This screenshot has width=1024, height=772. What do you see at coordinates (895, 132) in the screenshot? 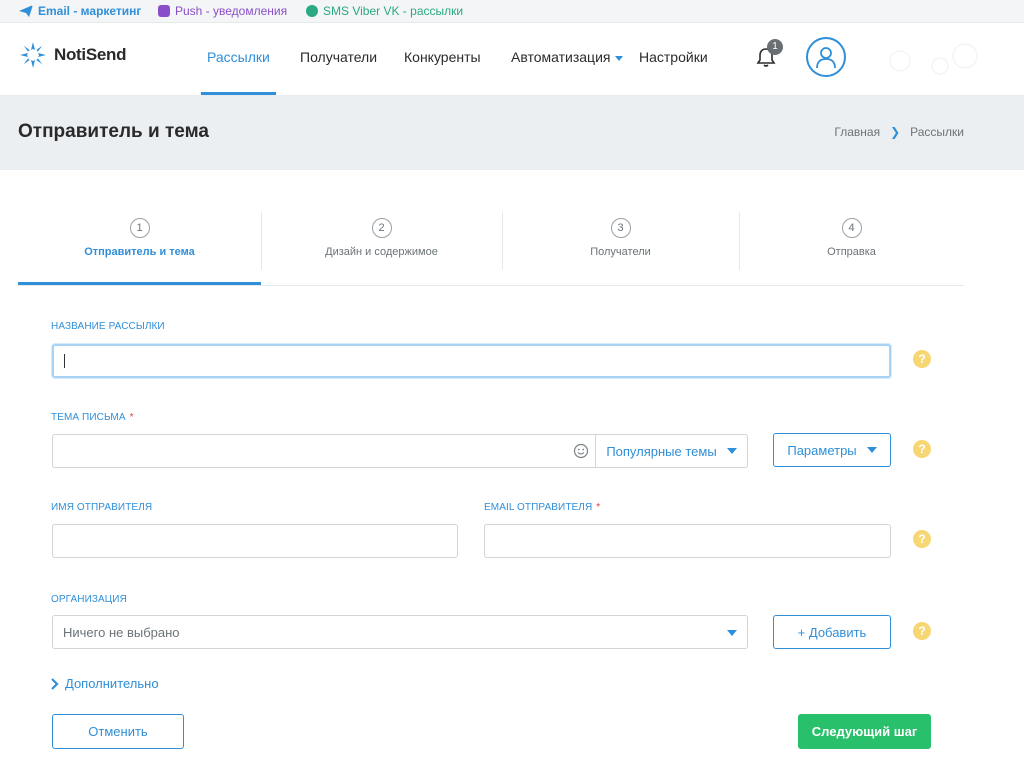
I see `chevron-right-icon: ❯` at bounding box center [895, 132].